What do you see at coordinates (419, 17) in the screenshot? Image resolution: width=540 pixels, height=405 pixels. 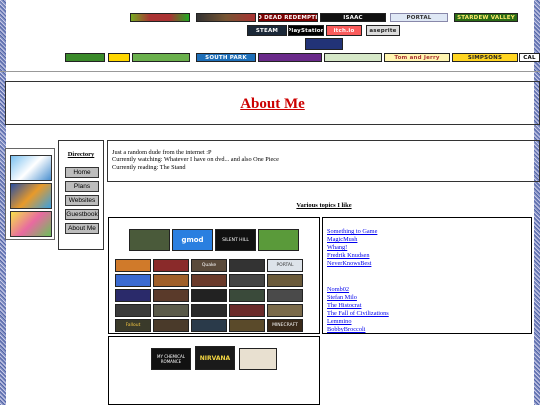 I see `banner-portal: PORTAL` at bounding box center [419, 17].